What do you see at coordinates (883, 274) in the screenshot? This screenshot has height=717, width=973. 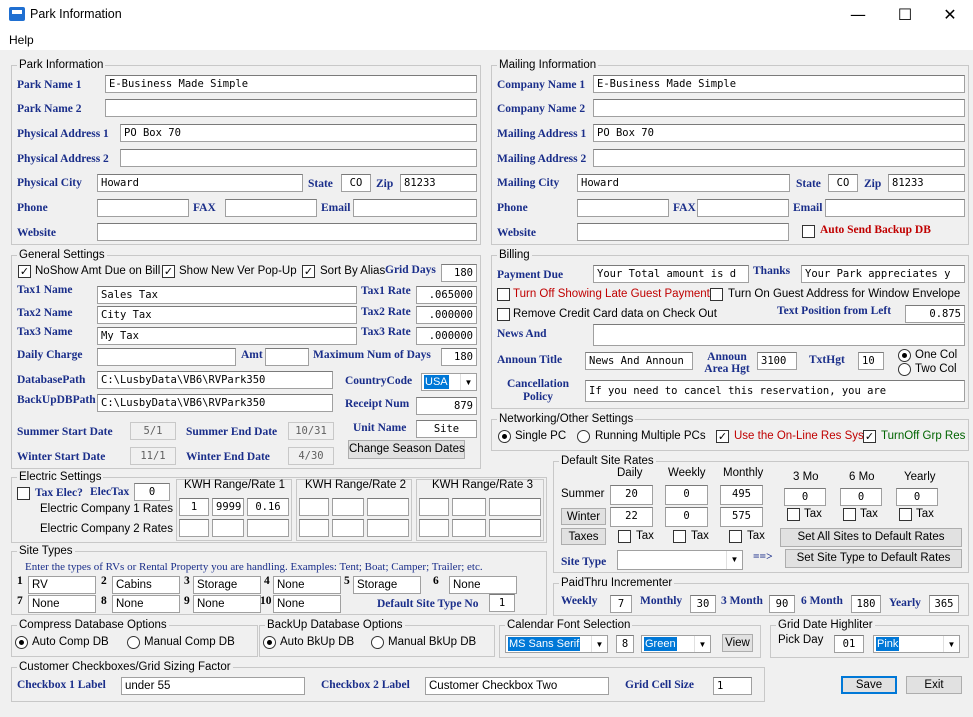 I see `thanks-input: Your Park appreciates y` at bounding box center [883, 274].